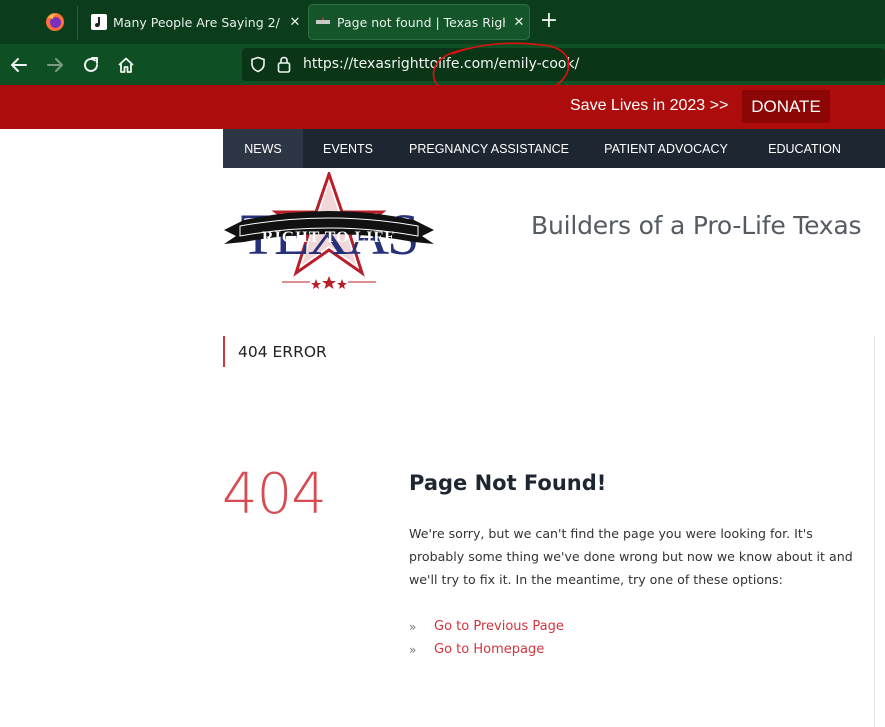  I want to click on browser-tab-1: Many People Are Saying 2/17/2 ✕, so click(195, 22).